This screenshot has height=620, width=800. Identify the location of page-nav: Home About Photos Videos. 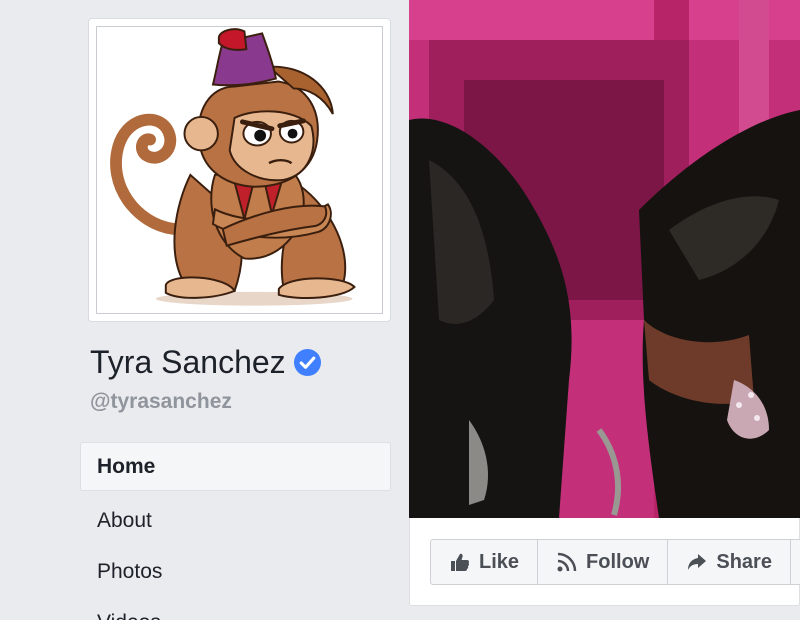
(235, 531).